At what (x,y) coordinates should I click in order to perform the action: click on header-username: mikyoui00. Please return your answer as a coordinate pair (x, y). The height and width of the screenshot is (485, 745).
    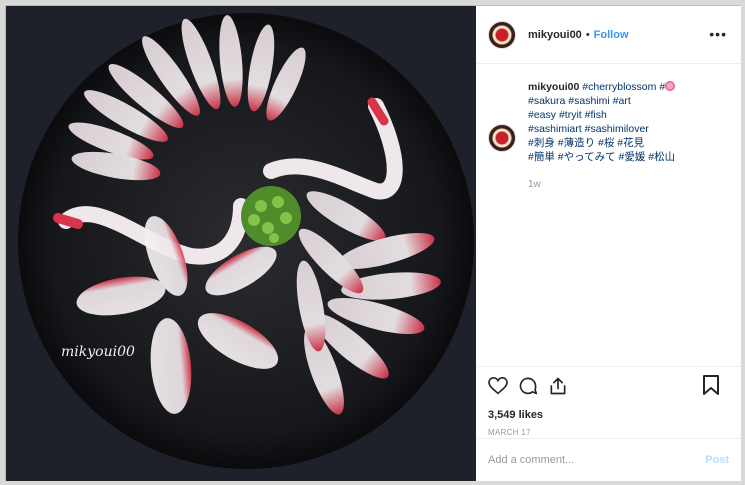
    Looking at the image, I should click on (555, 35).